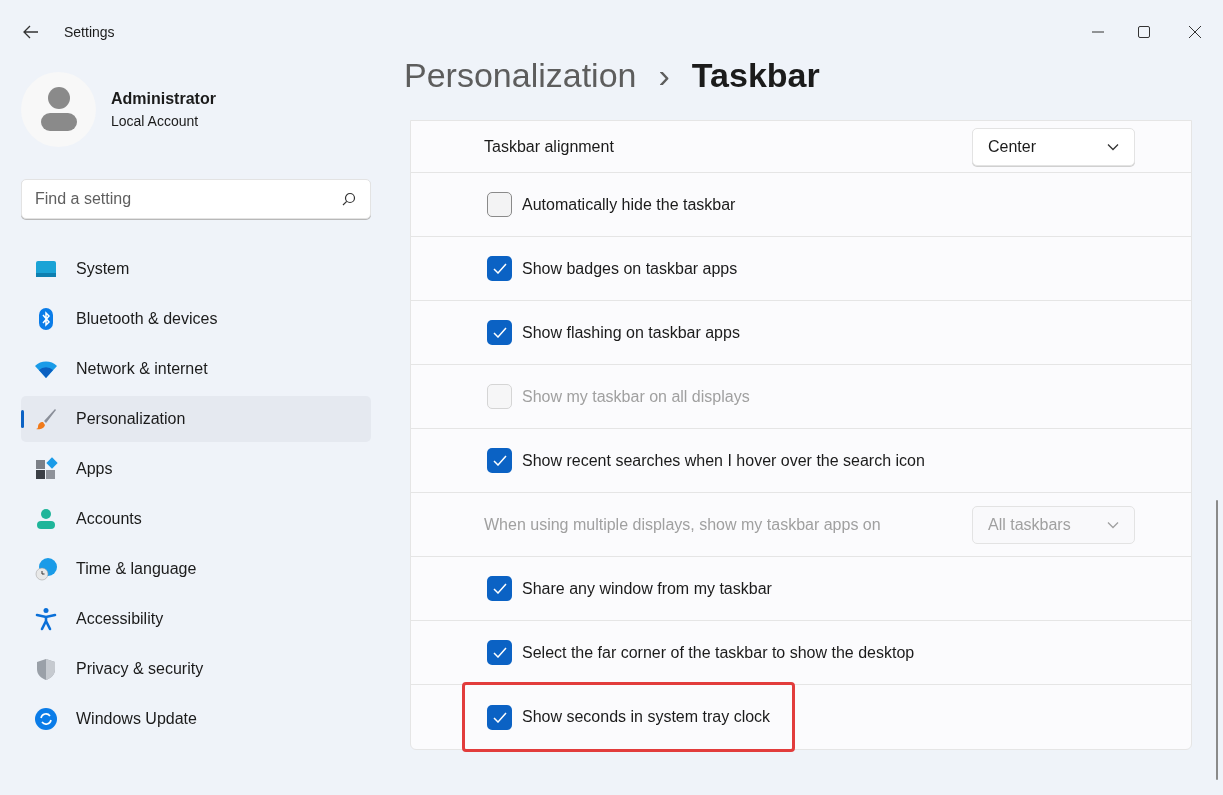 This screenshot has height=795, width=1223. Describe the element at coordinates (682, 524) in the screenshot. I see `setting-label: When using multiple displays, show my taskbar apps on` at that location.